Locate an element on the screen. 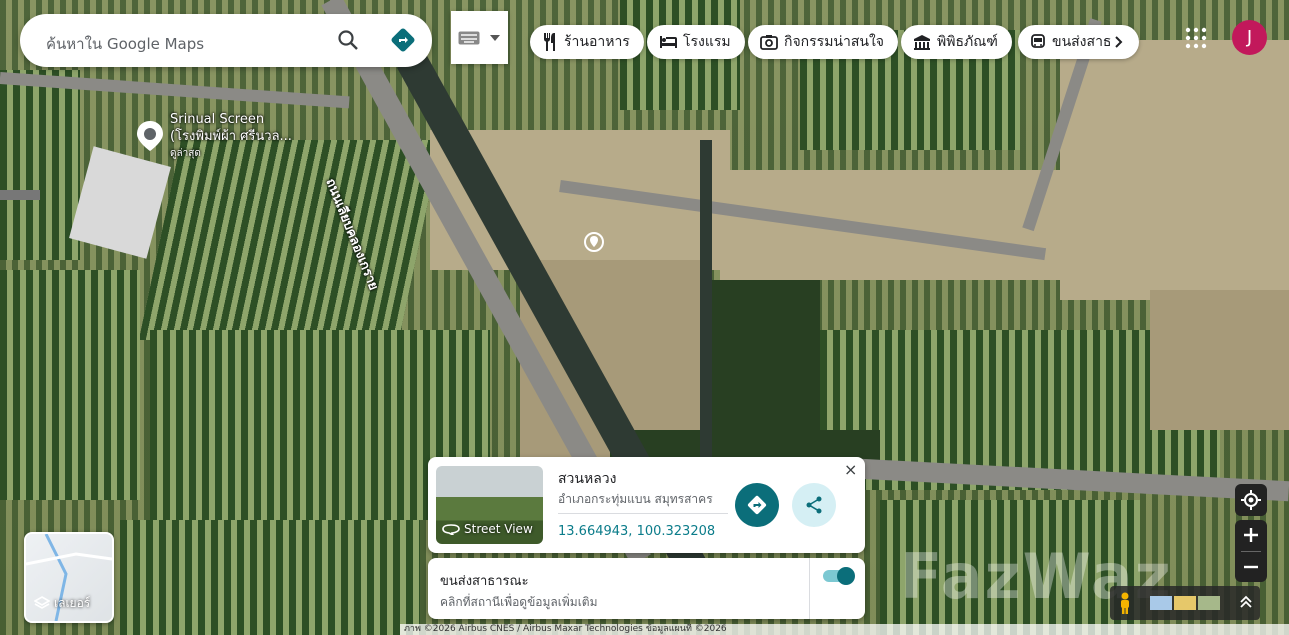 This screenshot has height=635, width=1289. chip-museums: พิพิธภัณฑ์ is located at coordinates (956, 42).